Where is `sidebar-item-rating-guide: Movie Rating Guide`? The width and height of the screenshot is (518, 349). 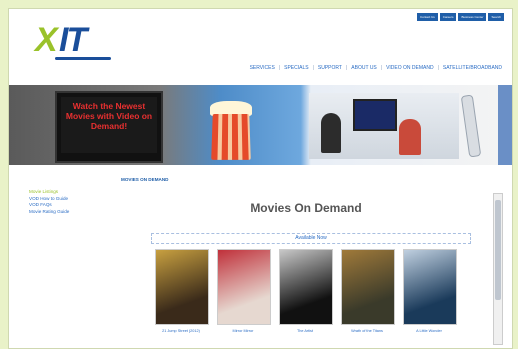
sidebar-item-rating-guide: Movie Rating Guide is located at coordinates (74, 212).